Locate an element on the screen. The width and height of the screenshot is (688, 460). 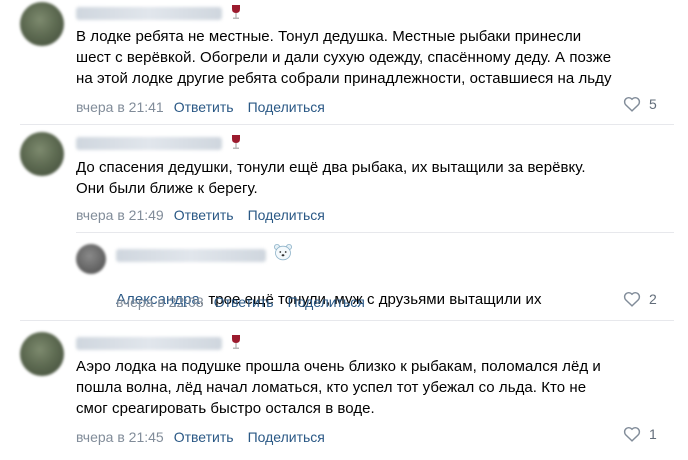
like-button: 5 is located at coordinates (640, 104).